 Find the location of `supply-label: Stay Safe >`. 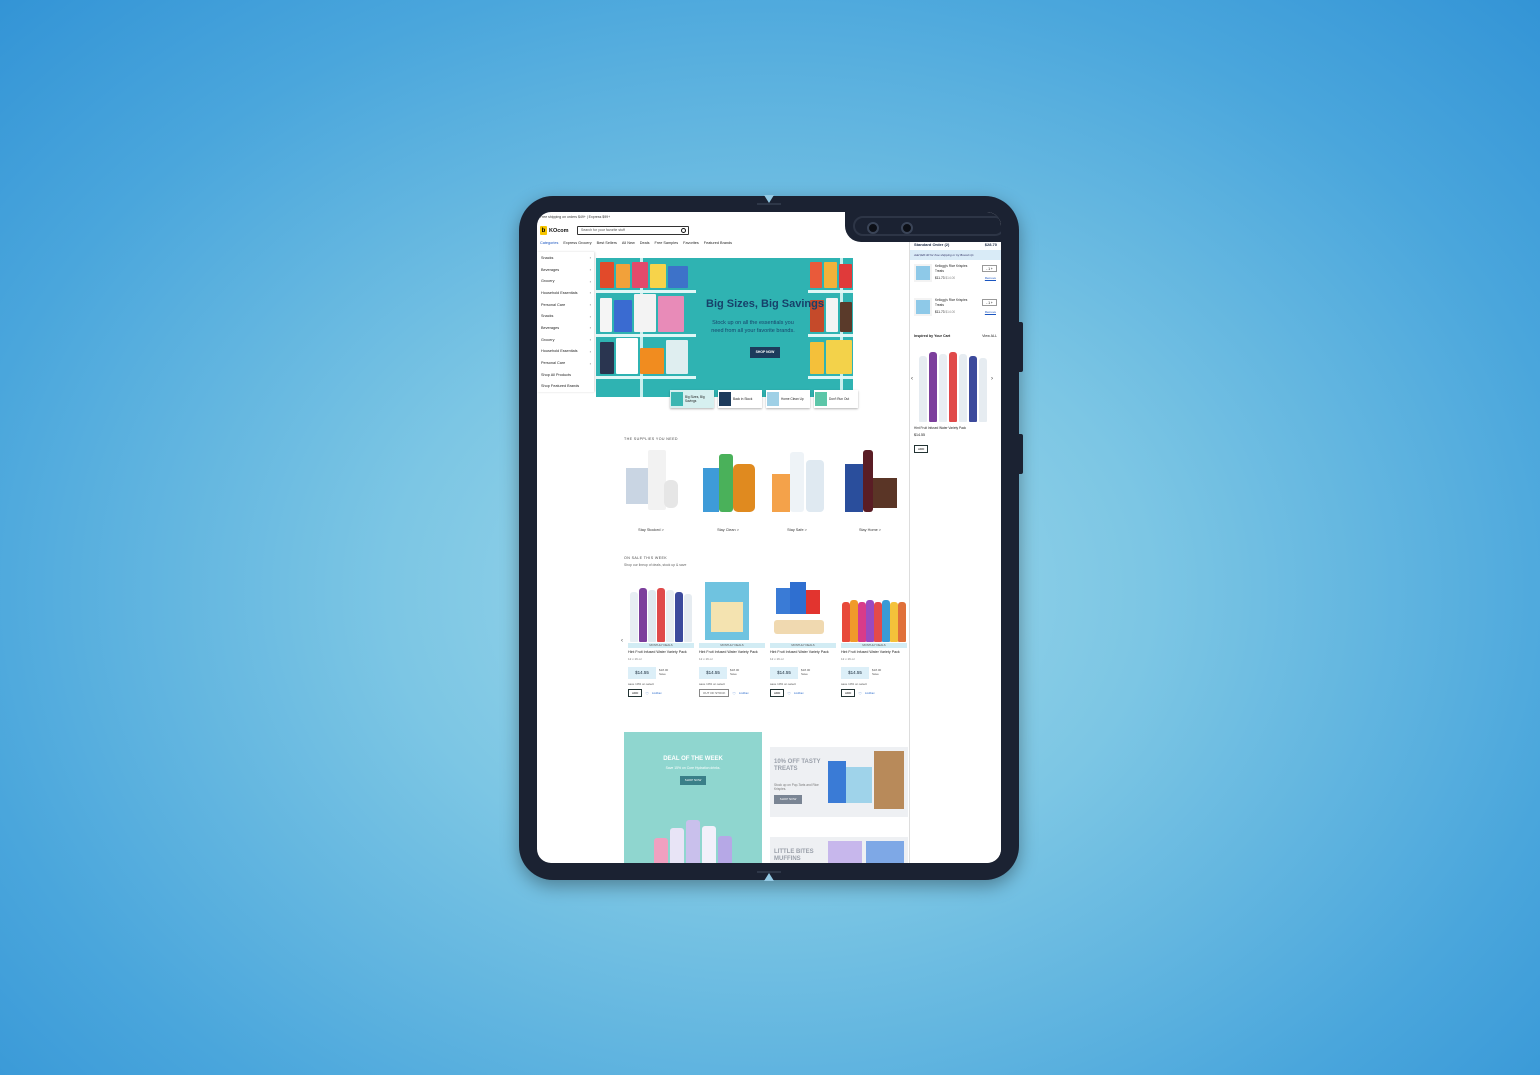

supply-label: Stay Safe > is located at coordinates (797, 530).